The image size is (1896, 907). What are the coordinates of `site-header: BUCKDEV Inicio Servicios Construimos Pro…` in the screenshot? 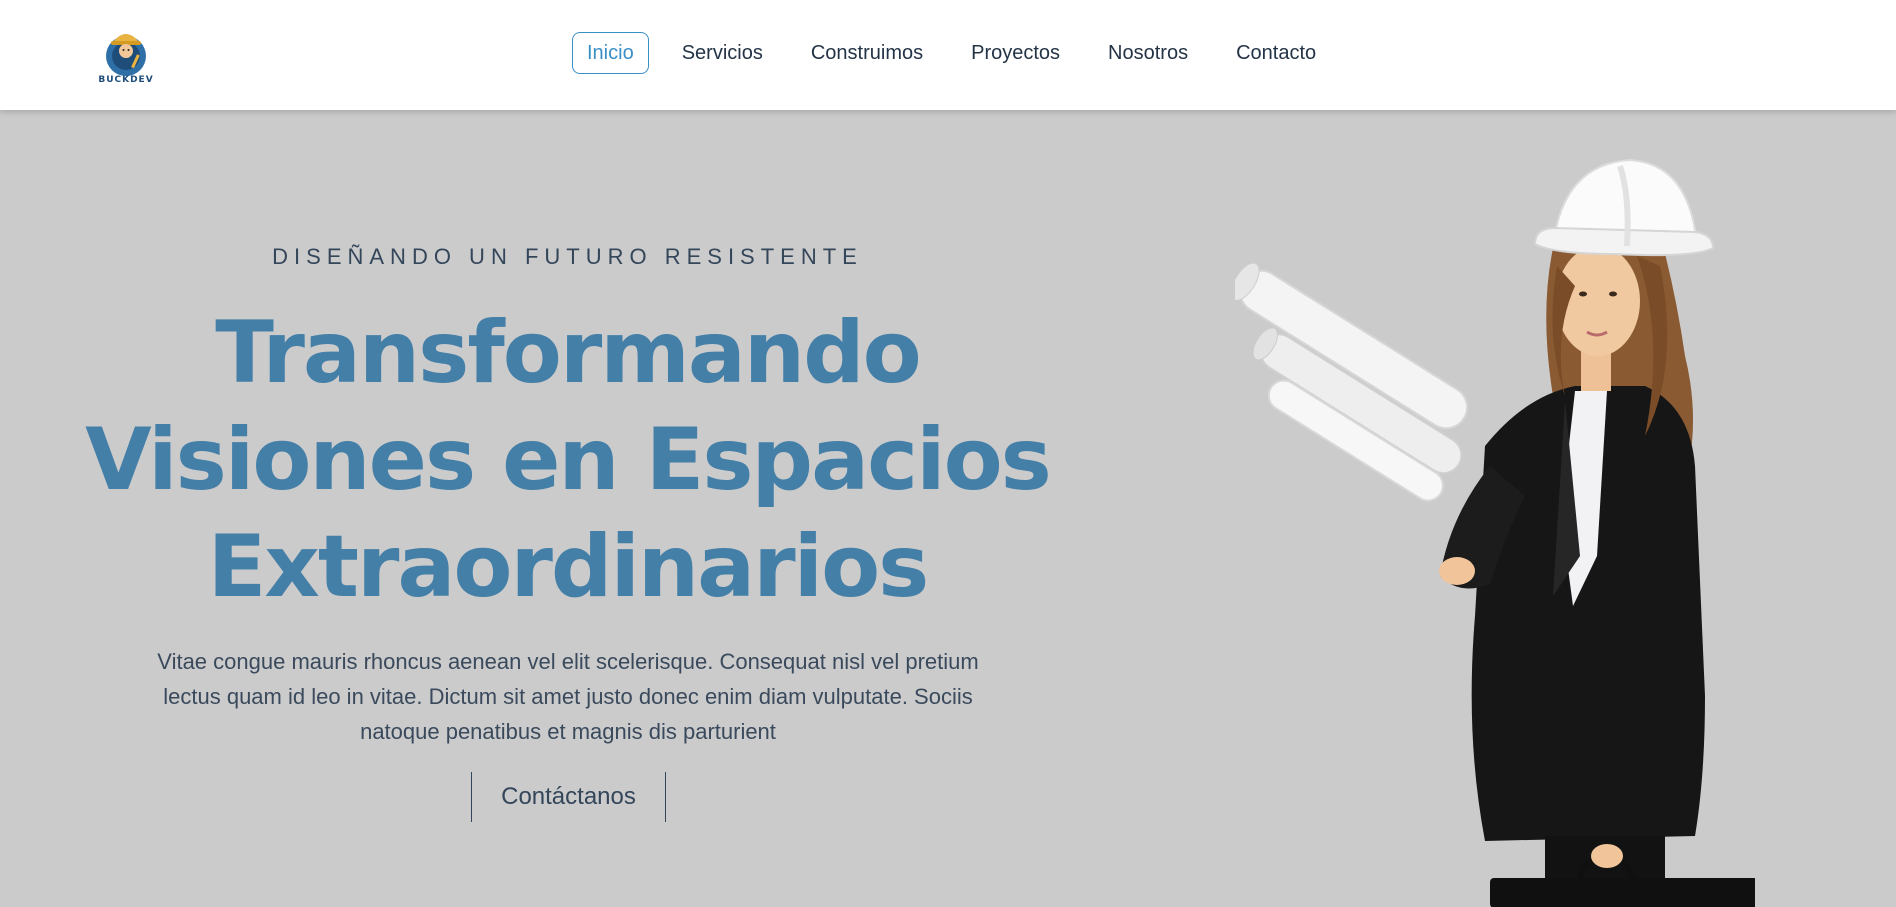 It's located at (948, 55).